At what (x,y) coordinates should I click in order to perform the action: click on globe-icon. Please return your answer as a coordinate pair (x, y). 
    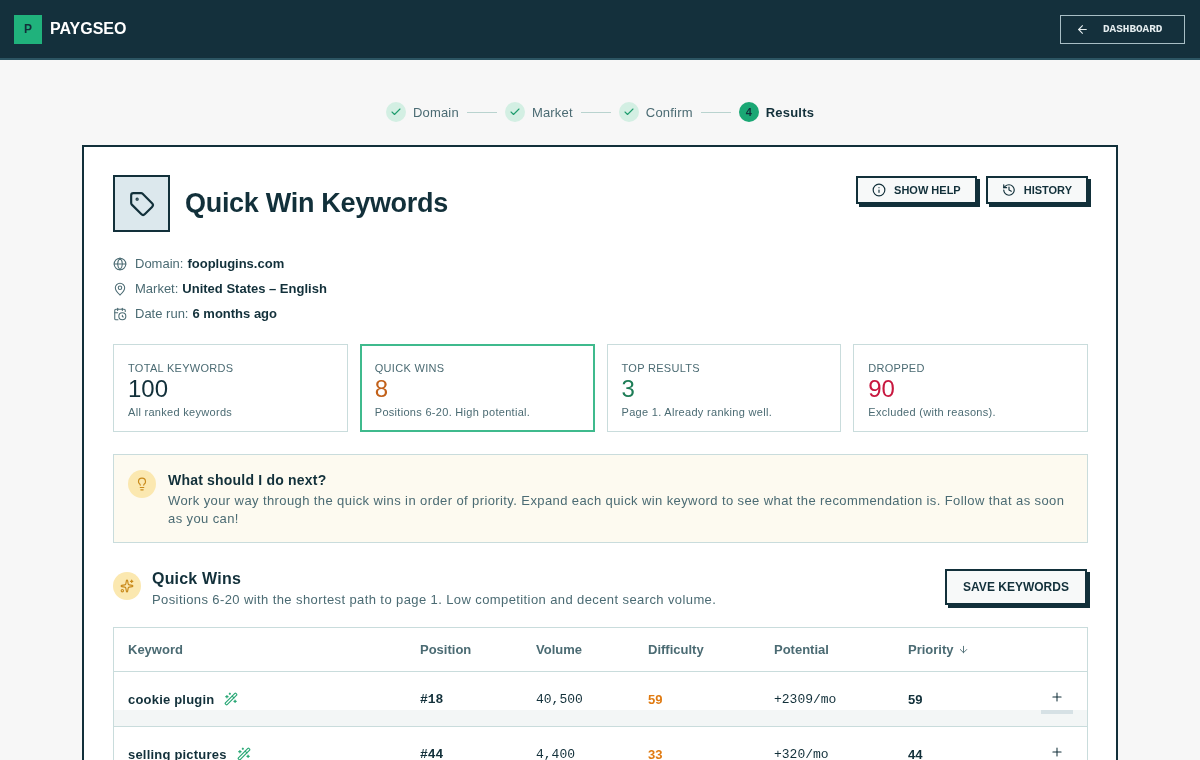
    Looking at the image, I should click on (120, 263).